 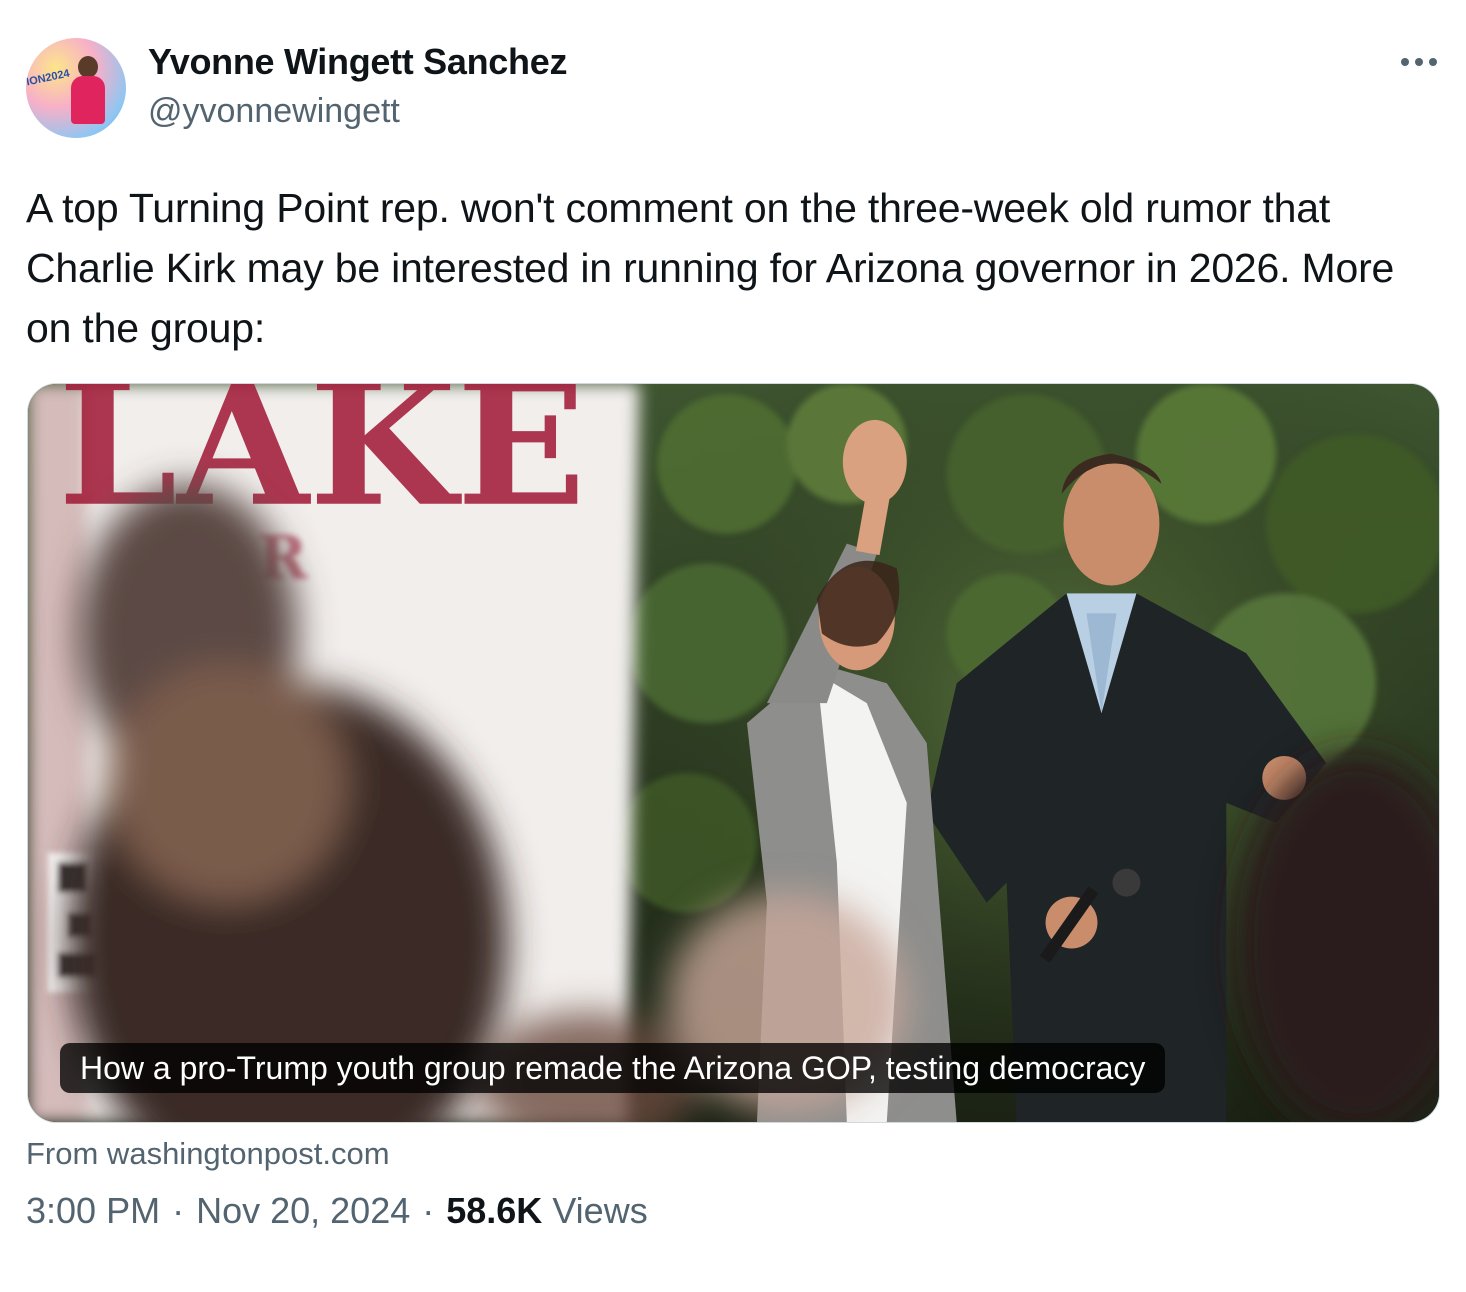 What do you see at coordinates (303, 1211) in the screenshot?
I see `tweet-date: Nov 20, 2024` at bounding box center [303, 1211].